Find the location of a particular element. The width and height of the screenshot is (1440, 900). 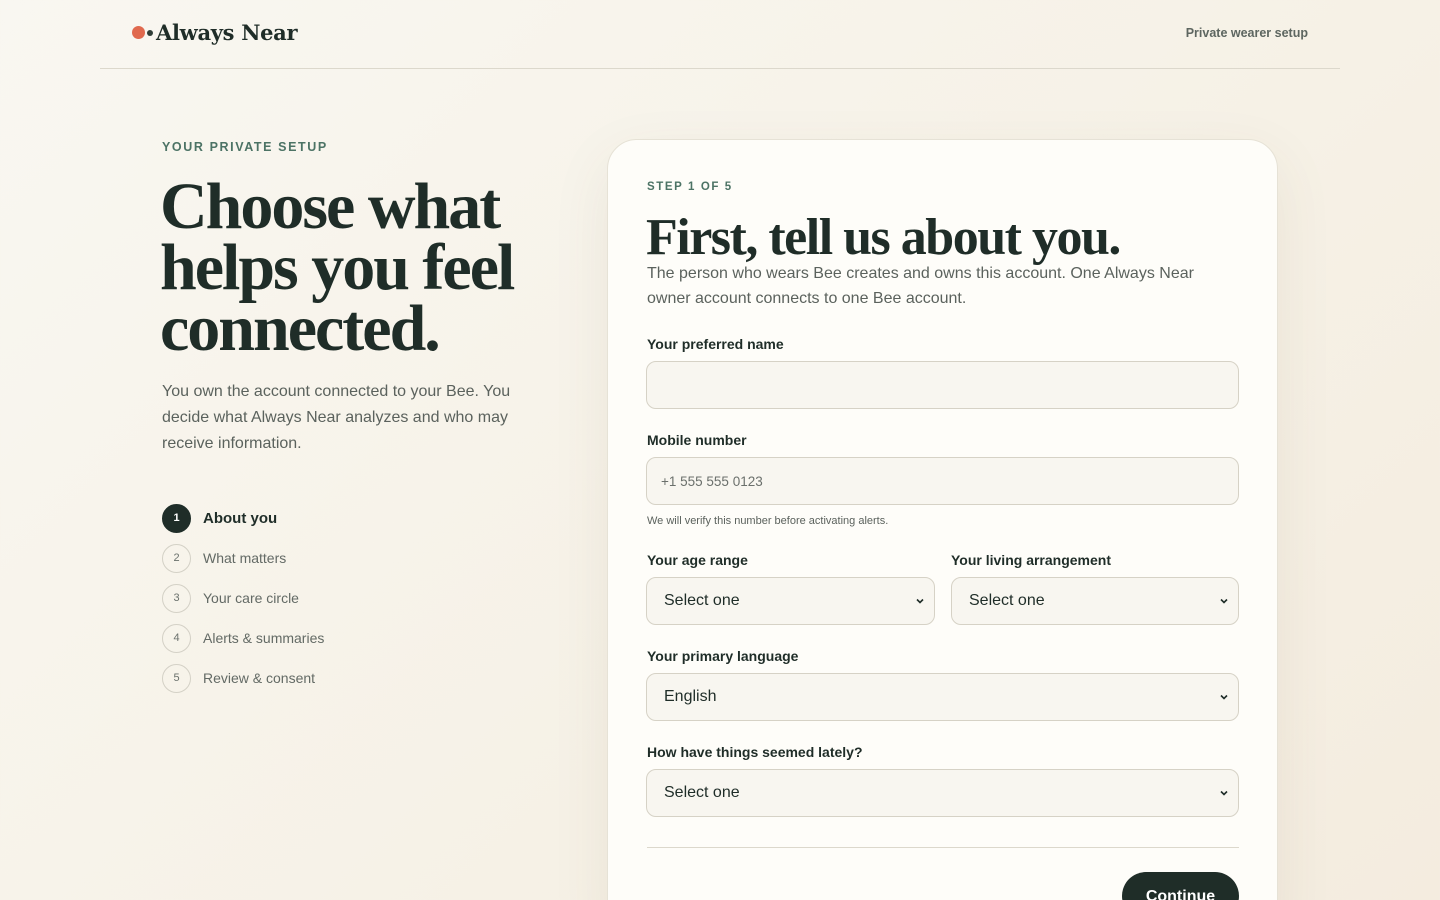

form-title: First, tell us about you. is located at coordinates (883, 237).